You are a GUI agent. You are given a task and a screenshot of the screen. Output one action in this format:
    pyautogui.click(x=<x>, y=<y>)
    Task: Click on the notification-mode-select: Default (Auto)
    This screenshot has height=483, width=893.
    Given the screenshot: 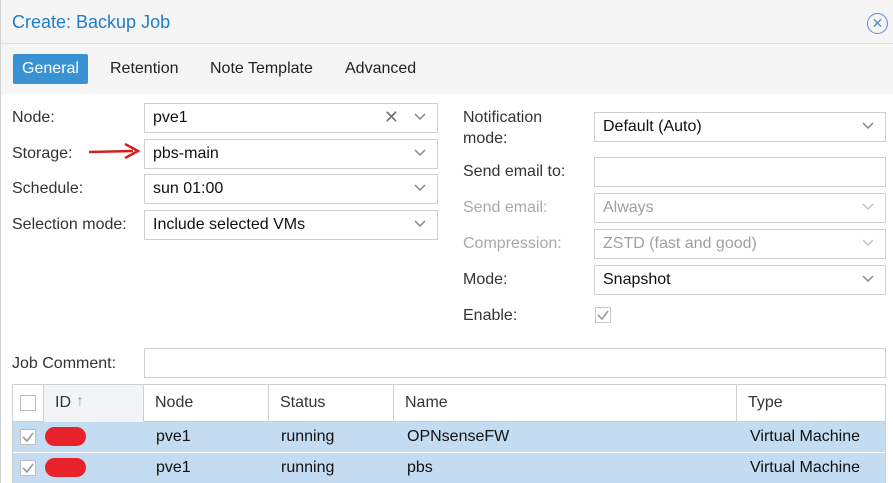 What is the action you would take?
    pyautogui.click(x=740, y=127)
    